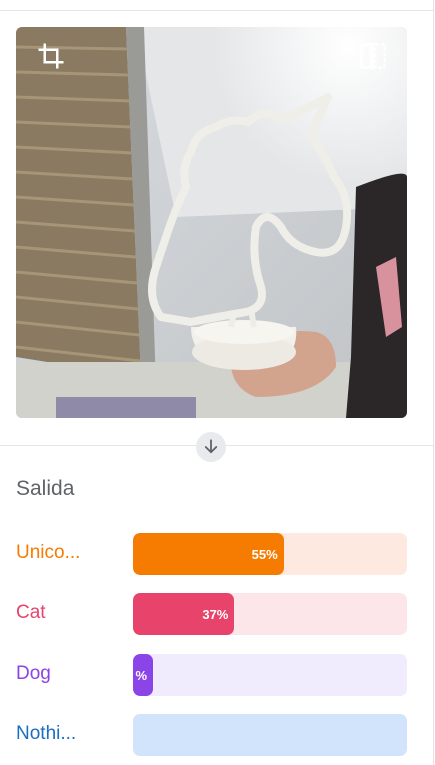 The width and height of the screenshot is (435, 765). What do you see at coordinates (215, 614) in the screenshot?
I see `confidence-percent: 37%` at bounding box center [215, 614].